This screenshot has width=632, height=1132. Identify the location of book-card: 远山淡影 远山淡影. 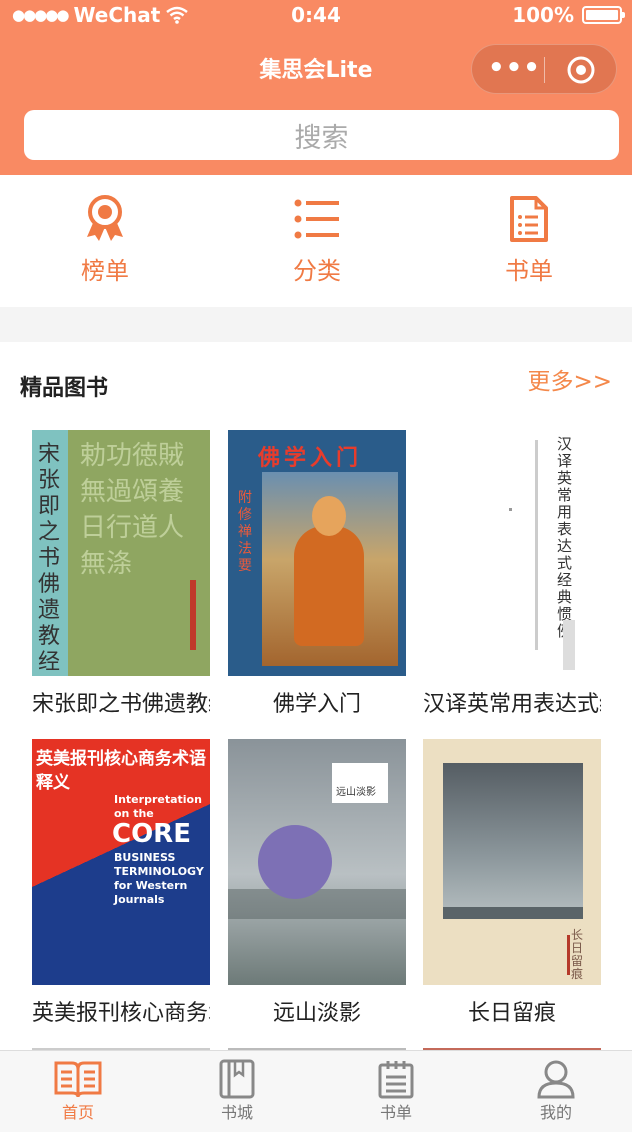
(317, 883).